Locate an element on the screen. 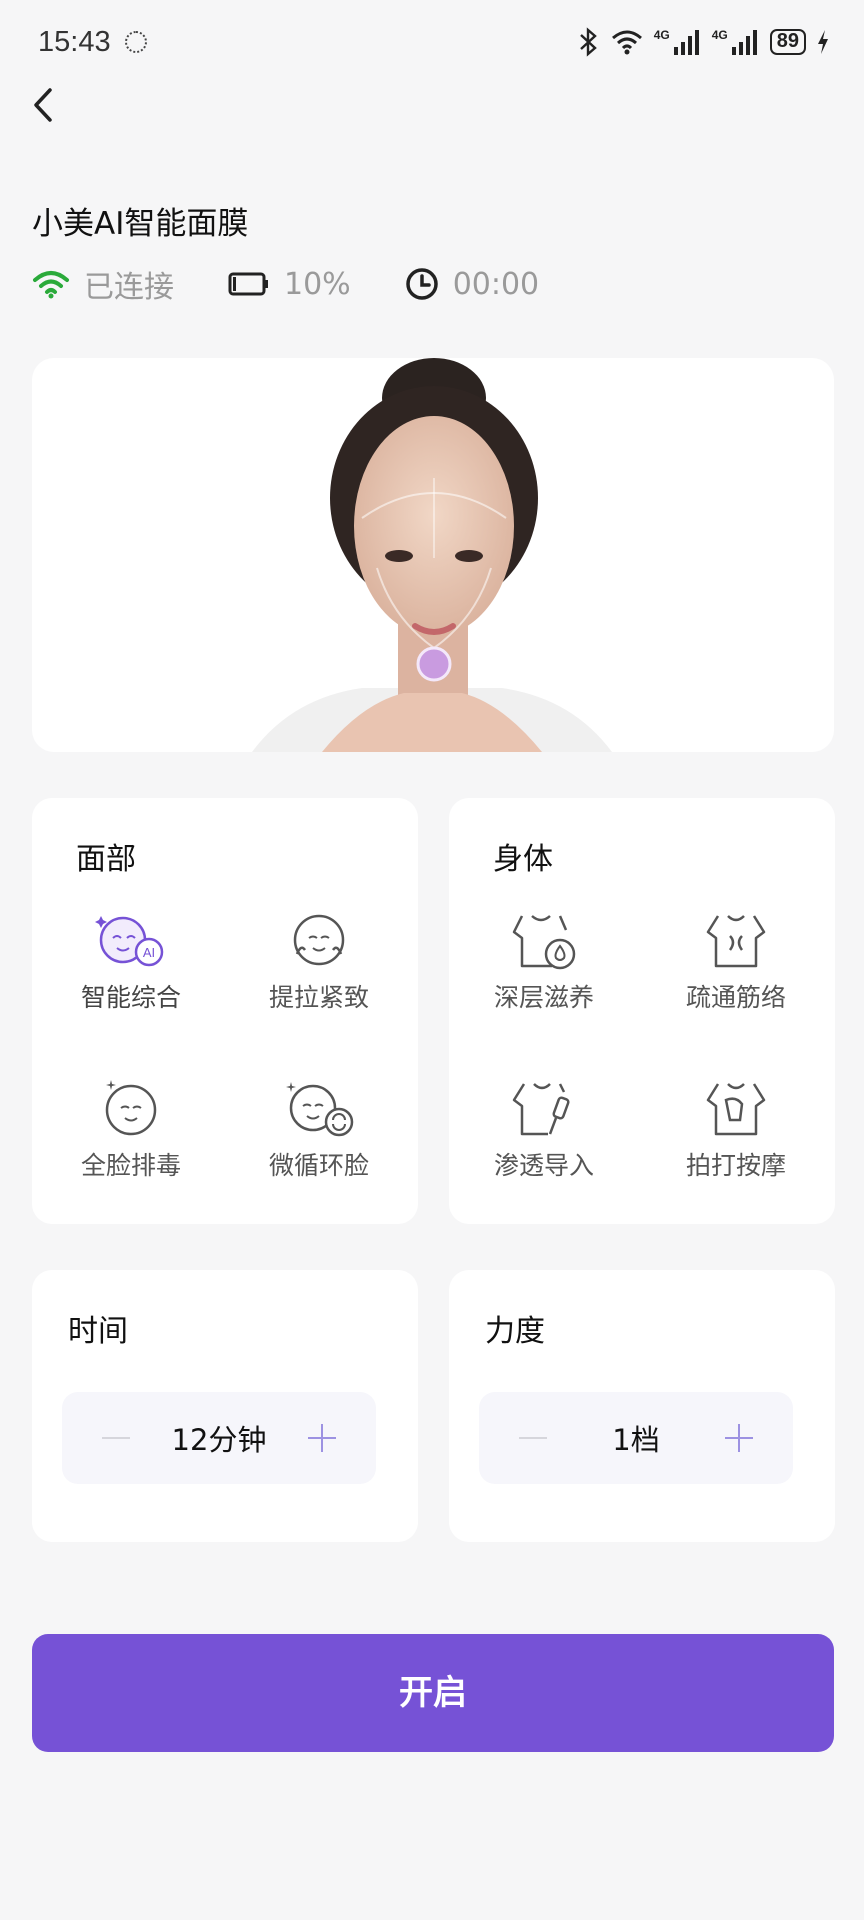 The height and width of the screenshot is (1920, 864). network-type-2: 4G is located at coordinates (719, 35).